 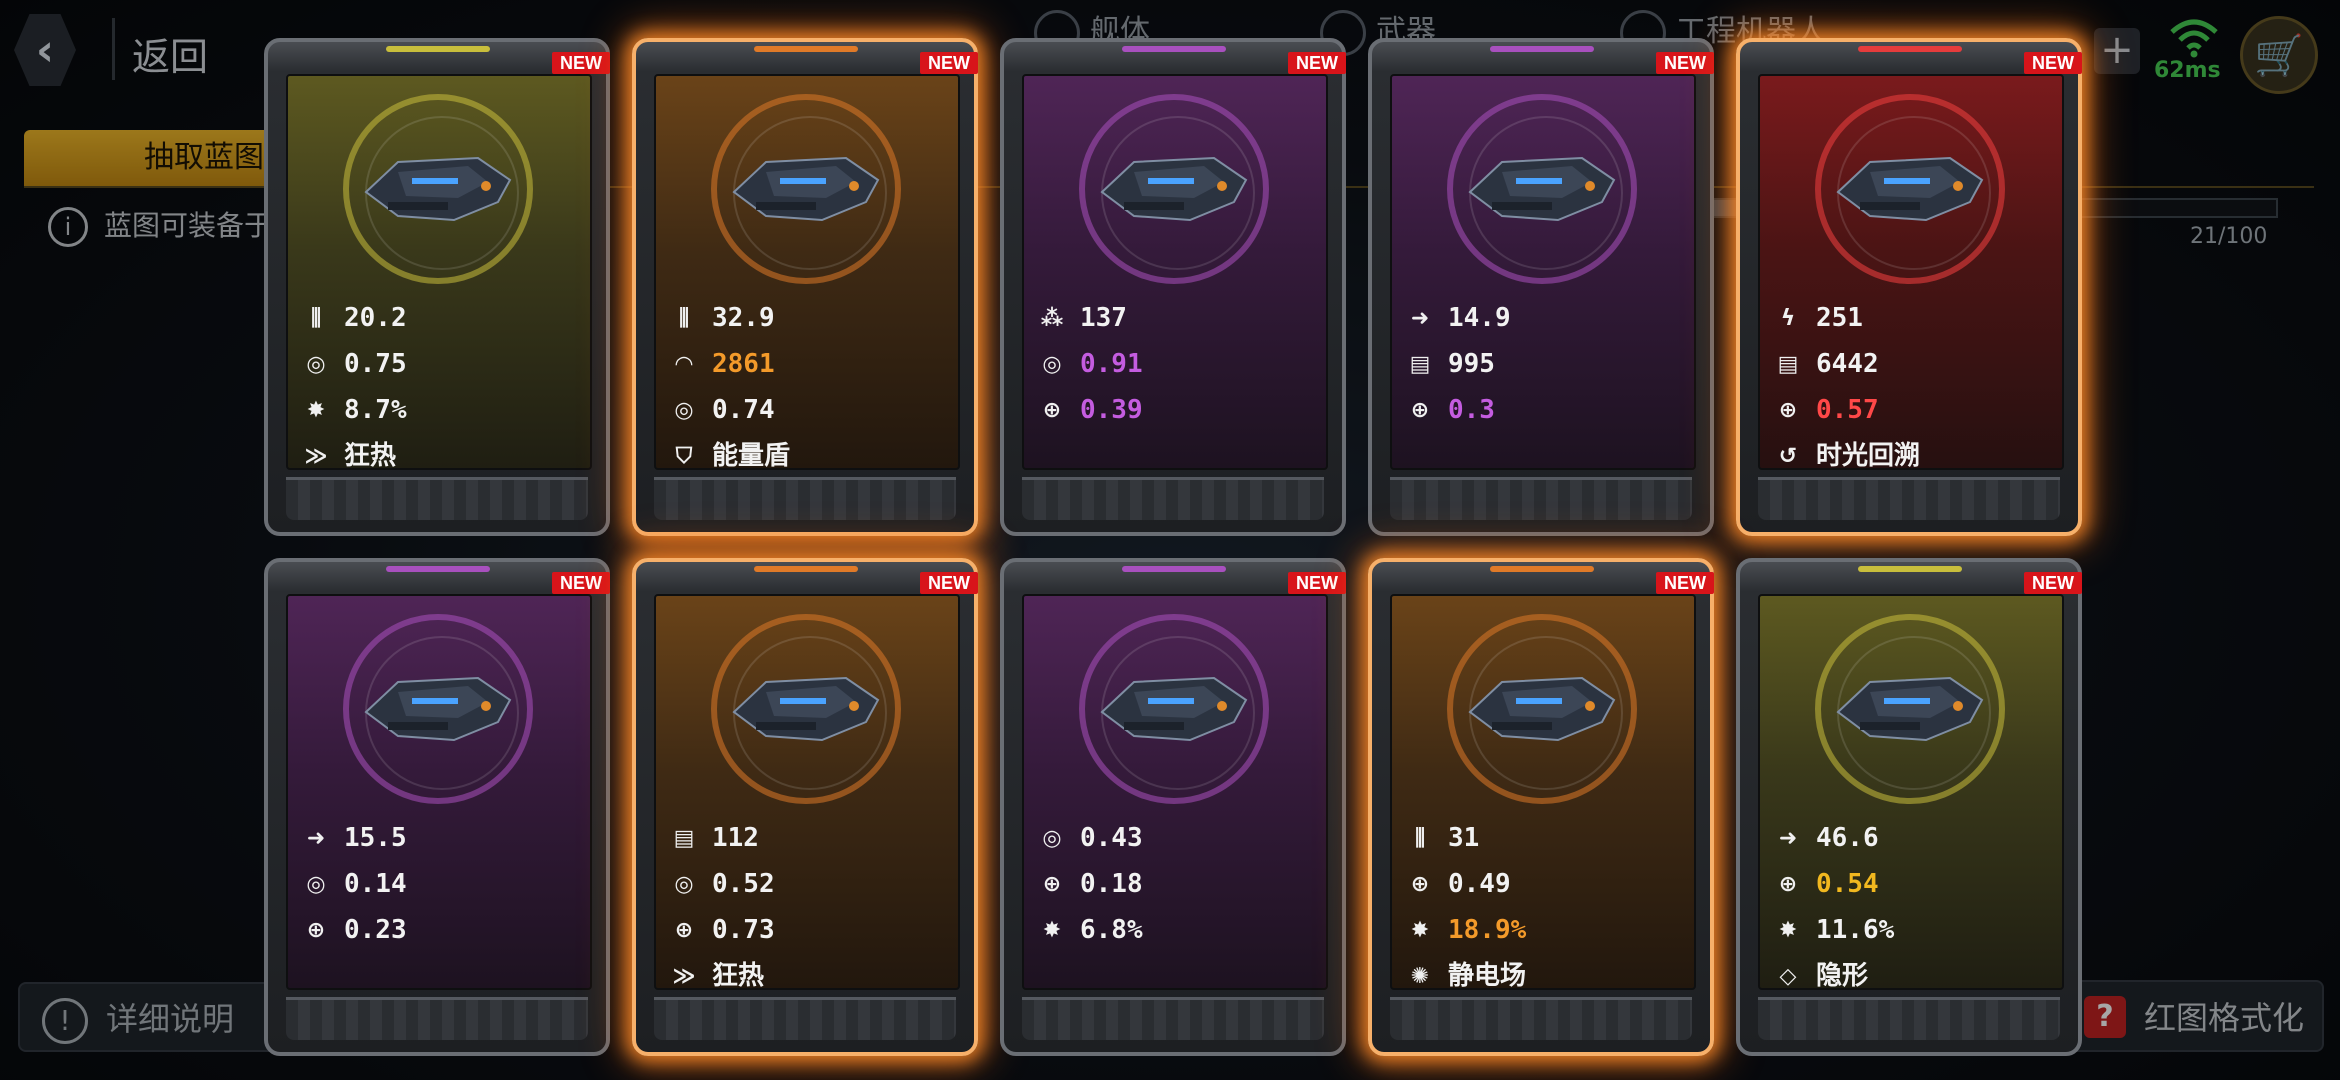 I want to click on stat-row: ⊕ 0.18, so click(x=1090, y=884).